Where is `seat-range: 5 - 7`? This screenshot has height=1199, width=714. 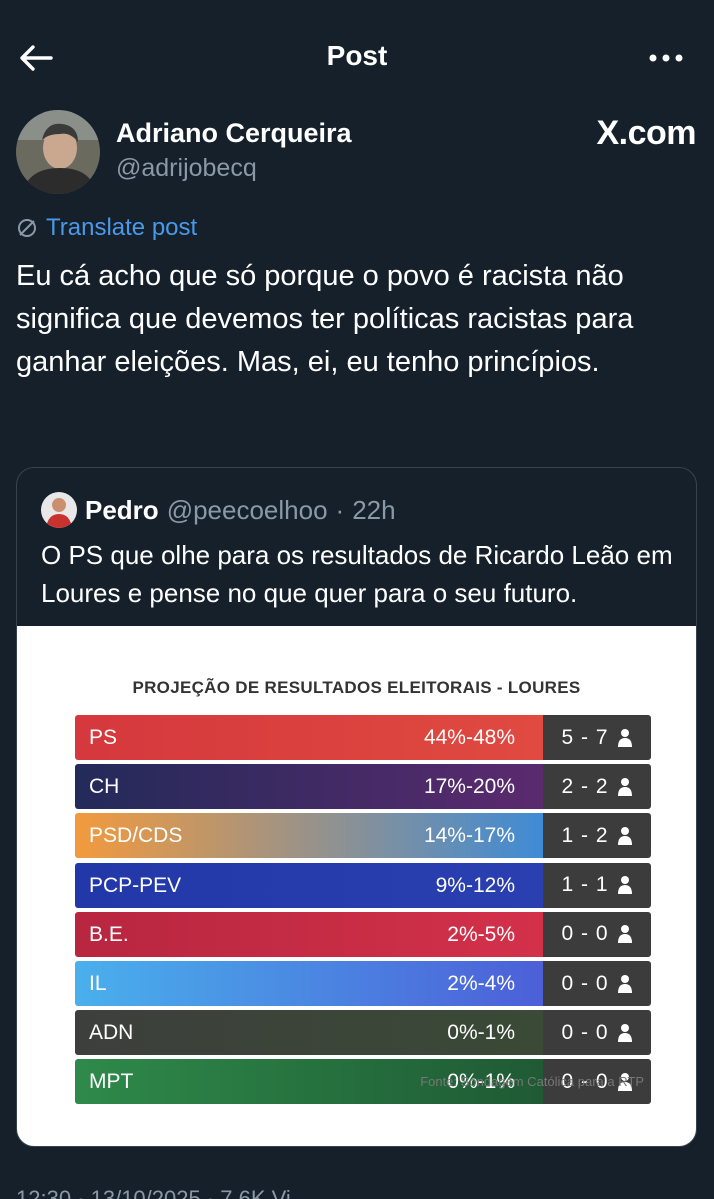
seat-range: 5 - 7 is located at coordinates (585, 737).